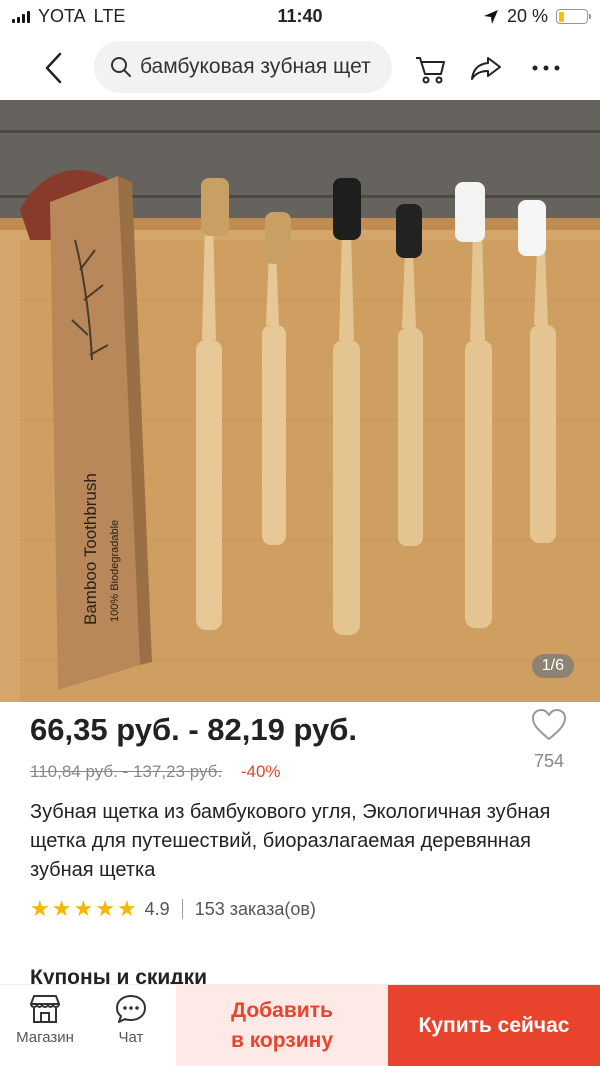 This screenshot has width=600, height=1066. I want to click on add-to-cart-button: Добавить в корзину, so click(282, 1025).